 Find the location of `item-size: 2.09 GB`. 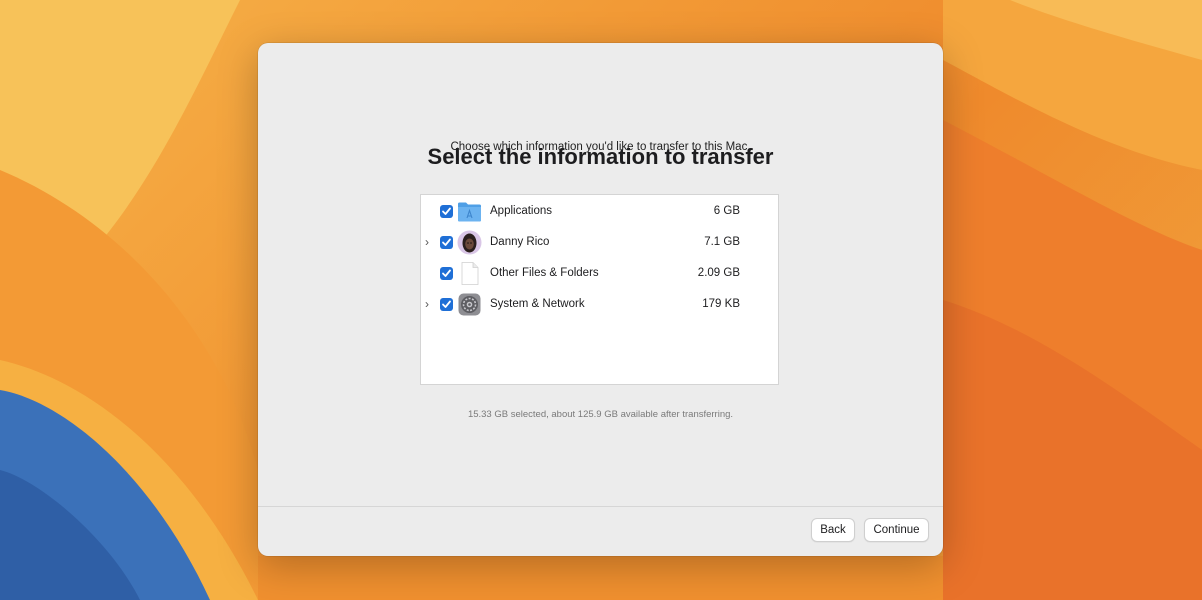

item-size: 2.09 GB is located at coordinates (718, 273).